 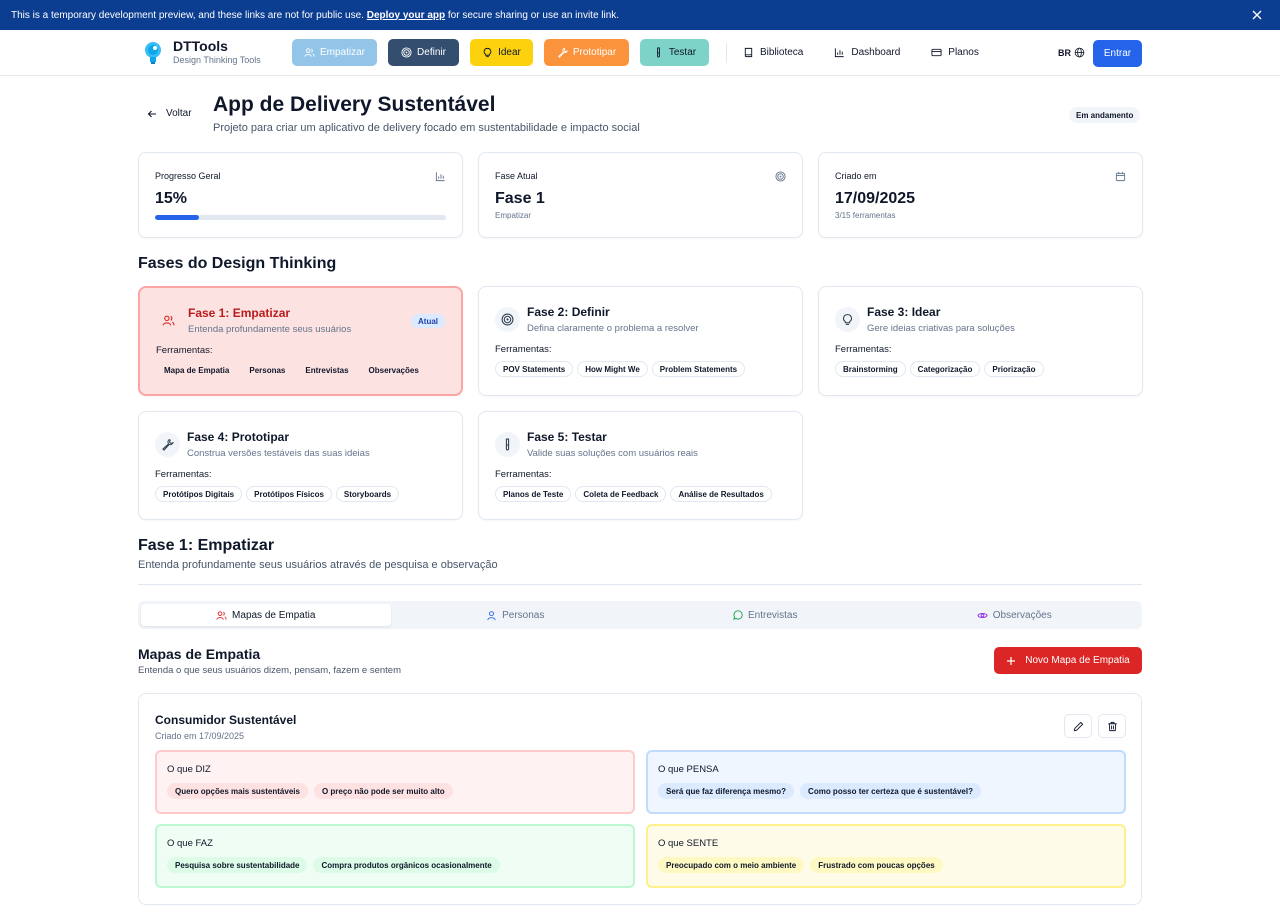 I want to click on phase-card-title: Fase 5: Testar, so click(x=567, y=437).